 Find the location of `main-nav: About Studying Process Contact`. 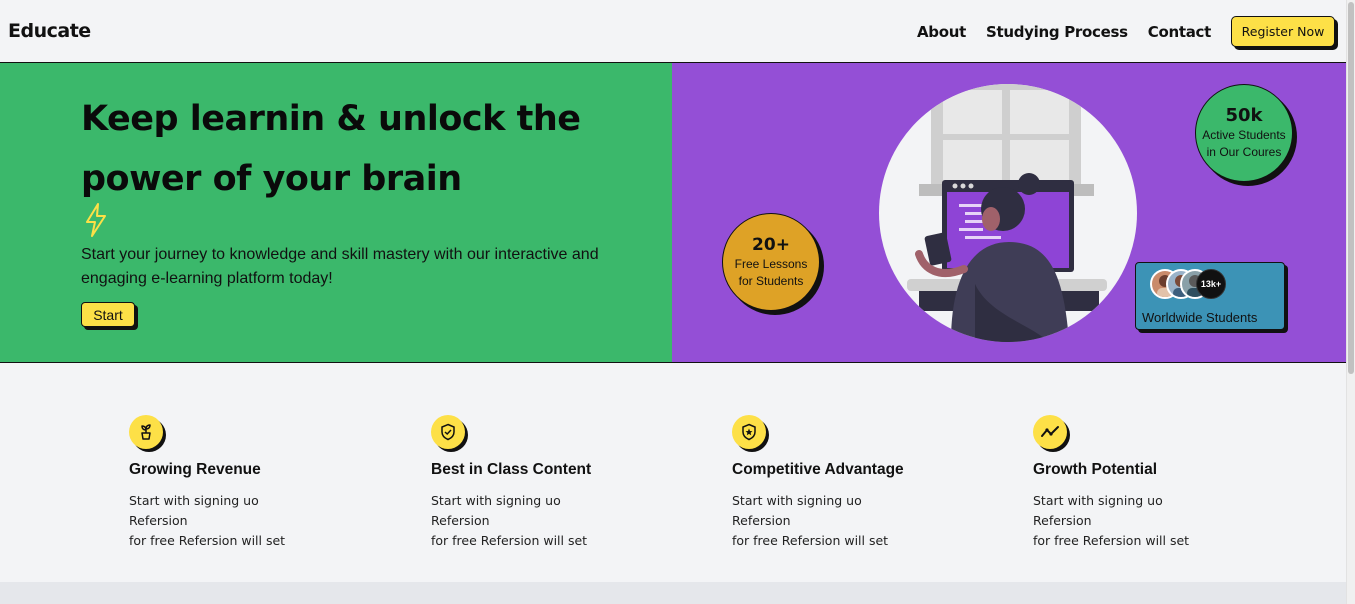

main-nav: About Studying Process Contact is located at coordinates (1064, 32).